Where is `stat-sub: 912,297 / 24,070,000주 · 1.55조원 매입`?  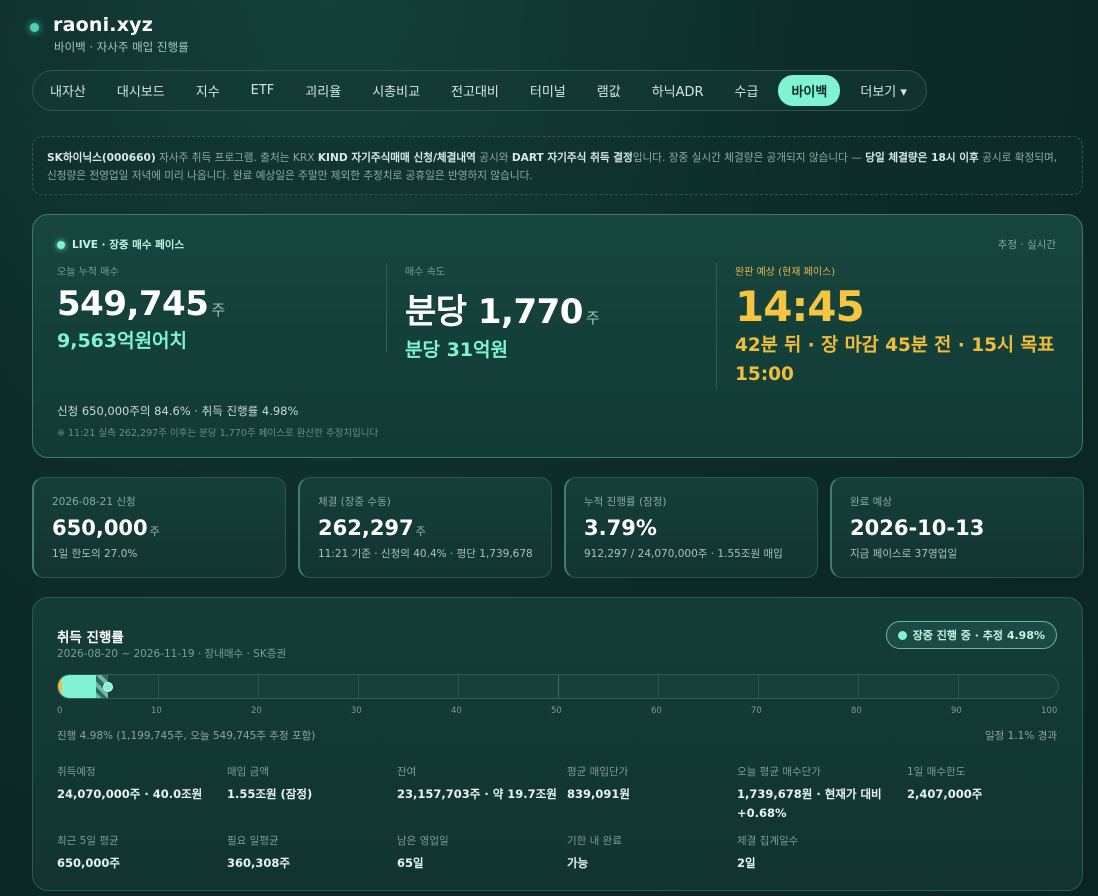 stat-sub: 912,297 / 24,070,000주 · 1.55조원 매입 is located at coordinates (683, 554).